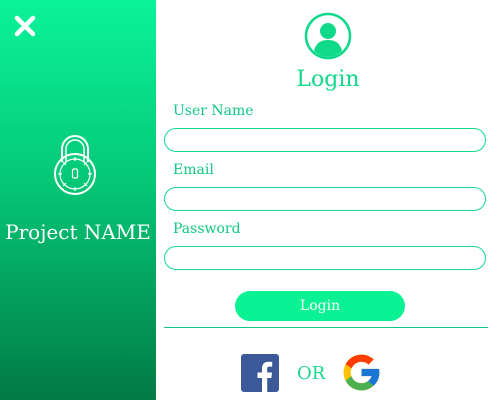 The width and height of the screenshot is (500, 400). I want to click on password-input, so click(325, 258).